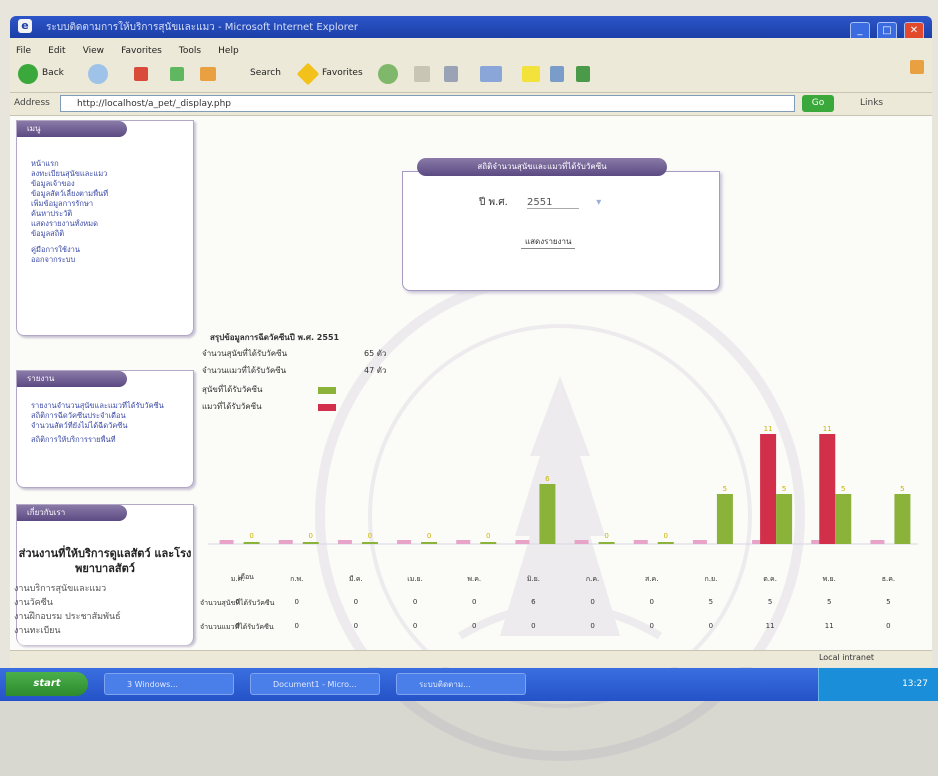 This screenshot has height=776, width=938. Describe the element at coordinates (327, 390) in the screenshot. I see `legend-dog-swatch` at that location.